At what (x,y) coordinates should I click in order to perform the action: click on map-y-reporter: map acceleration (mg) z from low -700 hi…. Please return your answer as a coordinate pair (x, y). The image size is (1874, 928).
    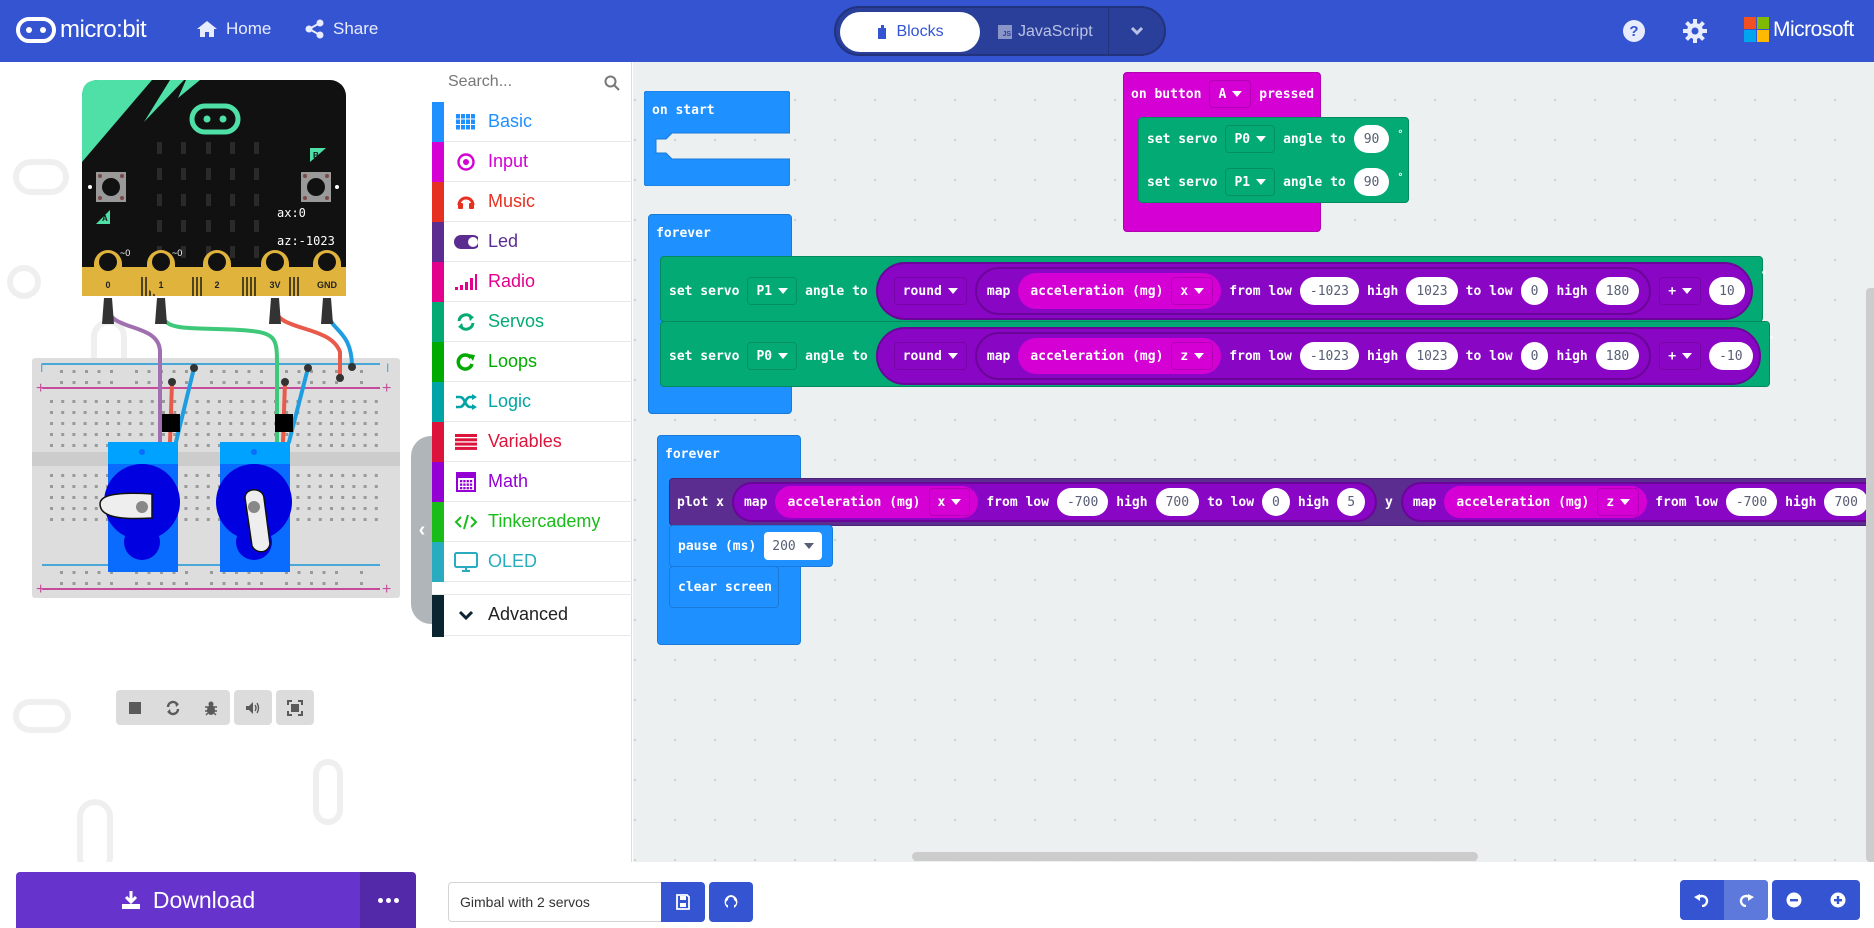
    Looking at the image, I should click on (1637, 502).